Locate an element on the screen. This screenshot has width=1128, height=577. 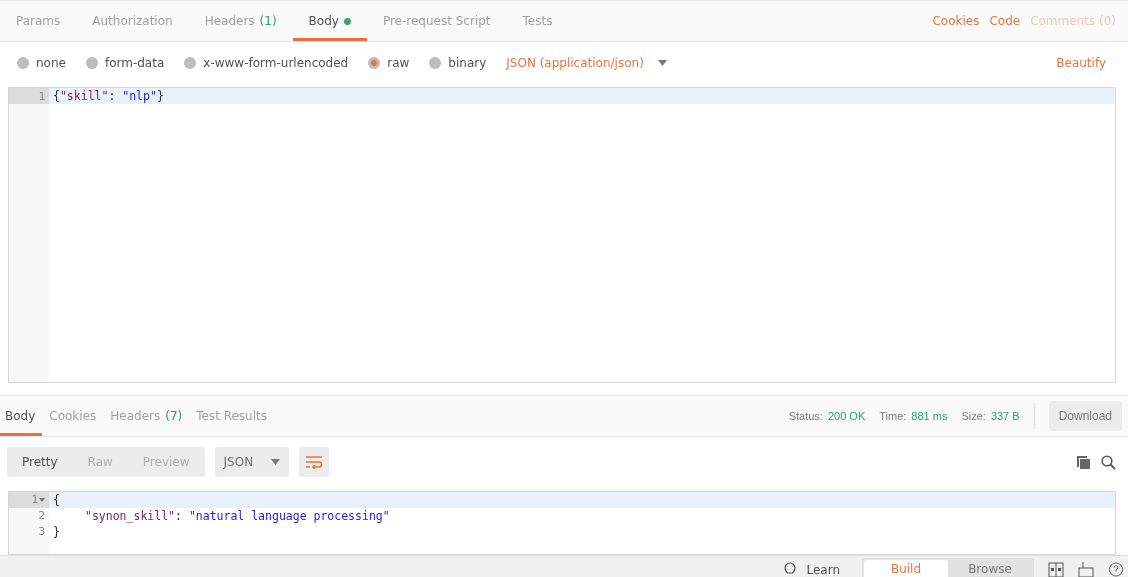
mode-tab: Build is located at coordinates (906, 568).